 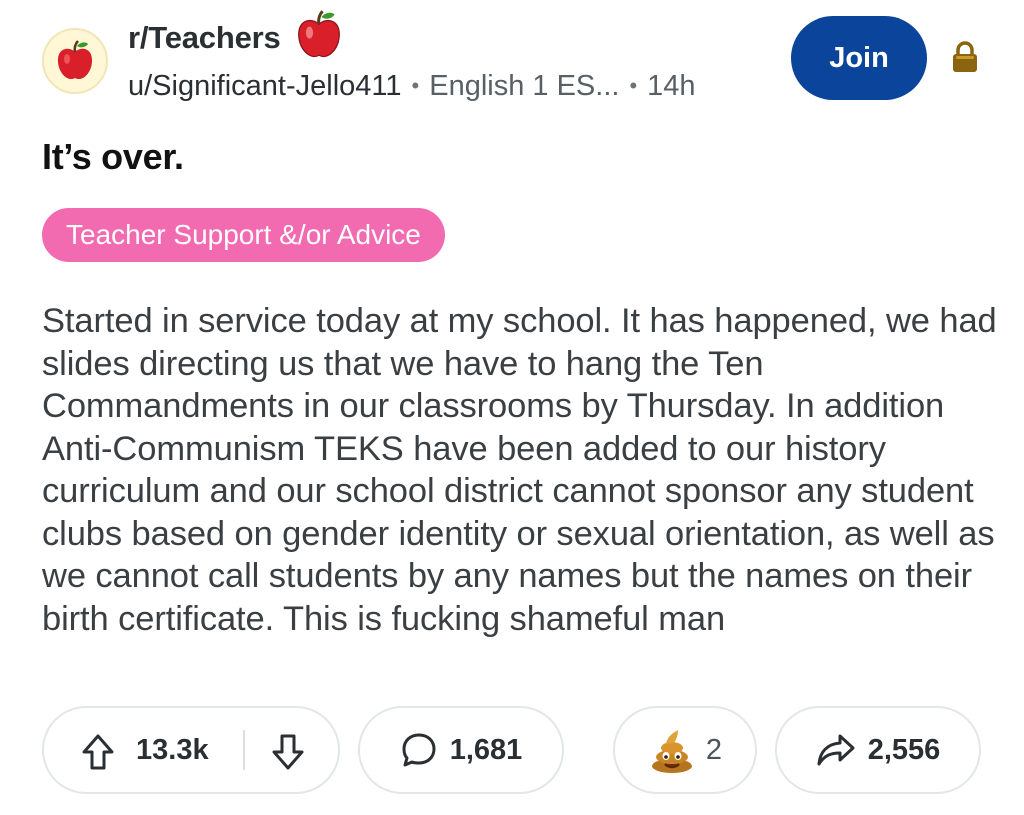 I want to click on downvote-arrow-icon, so click(x=288, y=752).